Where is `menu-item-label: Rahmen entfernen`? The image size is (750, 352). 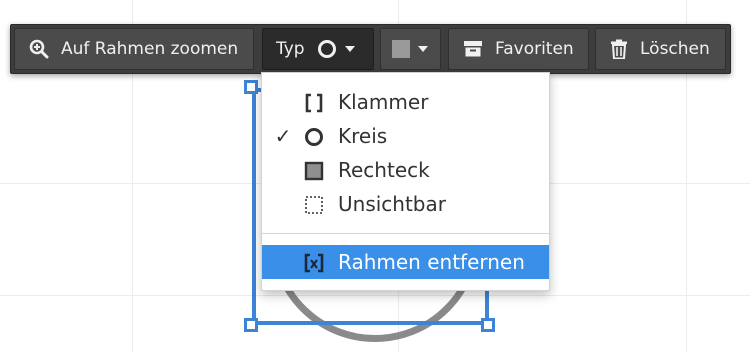
menu-item-label: Rahmen entfernen is located at coordinates (431, 262).